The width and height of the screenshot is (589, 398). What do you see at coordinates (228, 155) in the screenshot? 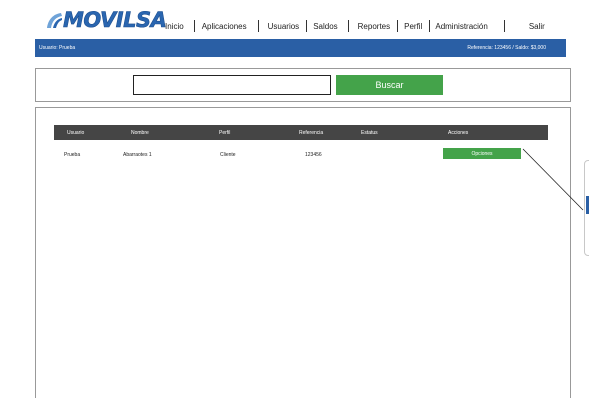
I see `cell-perfil: Cliente` at bounding box center [228, 155].